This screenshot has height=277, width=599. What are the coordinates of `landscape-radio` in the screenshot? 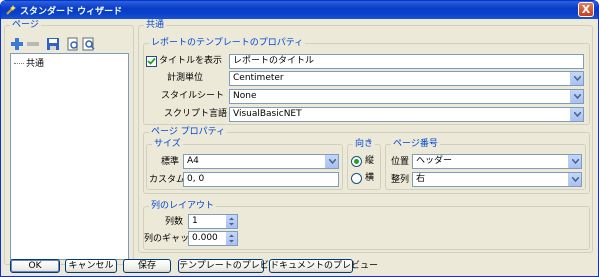 It's located at (356, 178).